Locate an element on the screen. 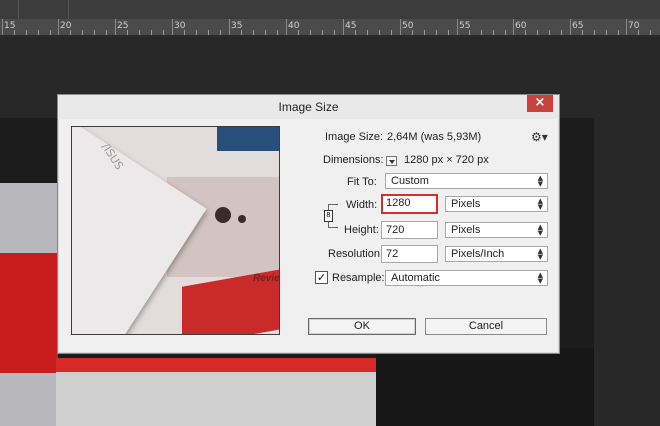 This screenshot has width=660, height=426. height-unit-value: Pixels is located at coordinates (466, 230).